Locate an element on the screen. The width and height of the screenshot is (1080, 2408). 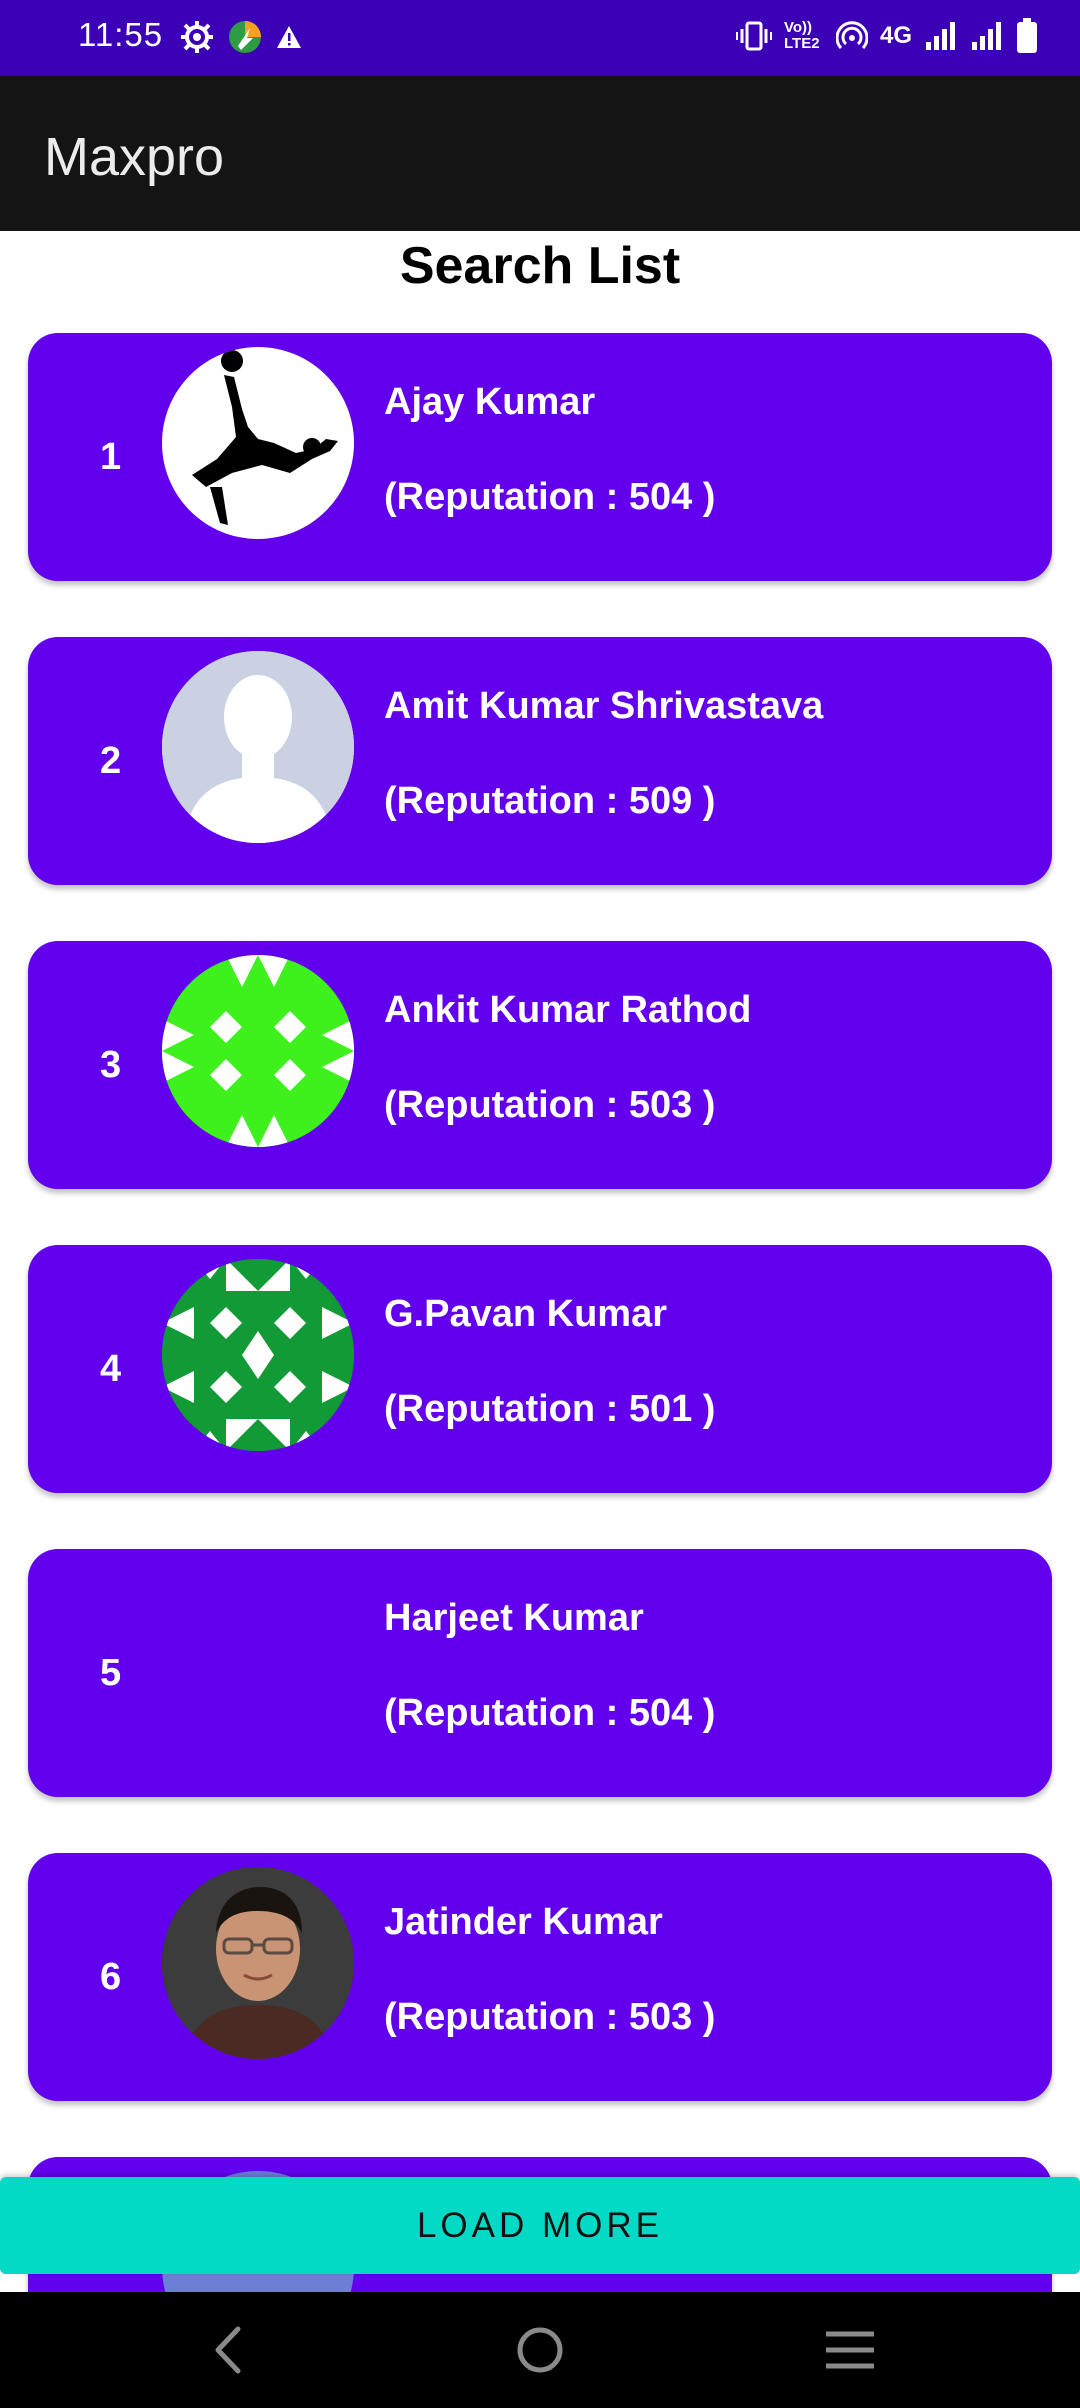
rank-number: 2 is located at coordinates (111, 760).